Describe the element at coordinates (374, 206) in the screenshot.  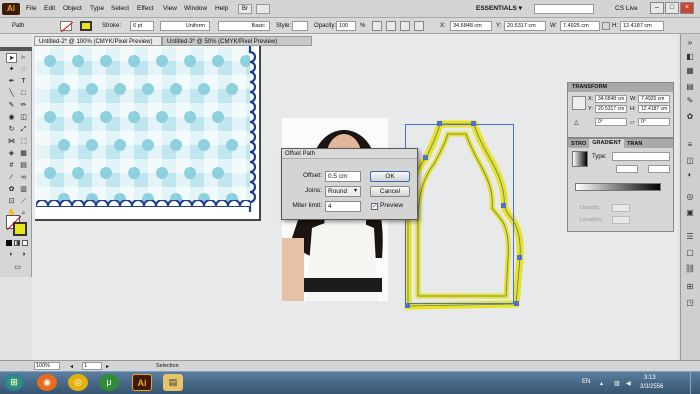
I see `preview-checkbox: ✓` at that location.